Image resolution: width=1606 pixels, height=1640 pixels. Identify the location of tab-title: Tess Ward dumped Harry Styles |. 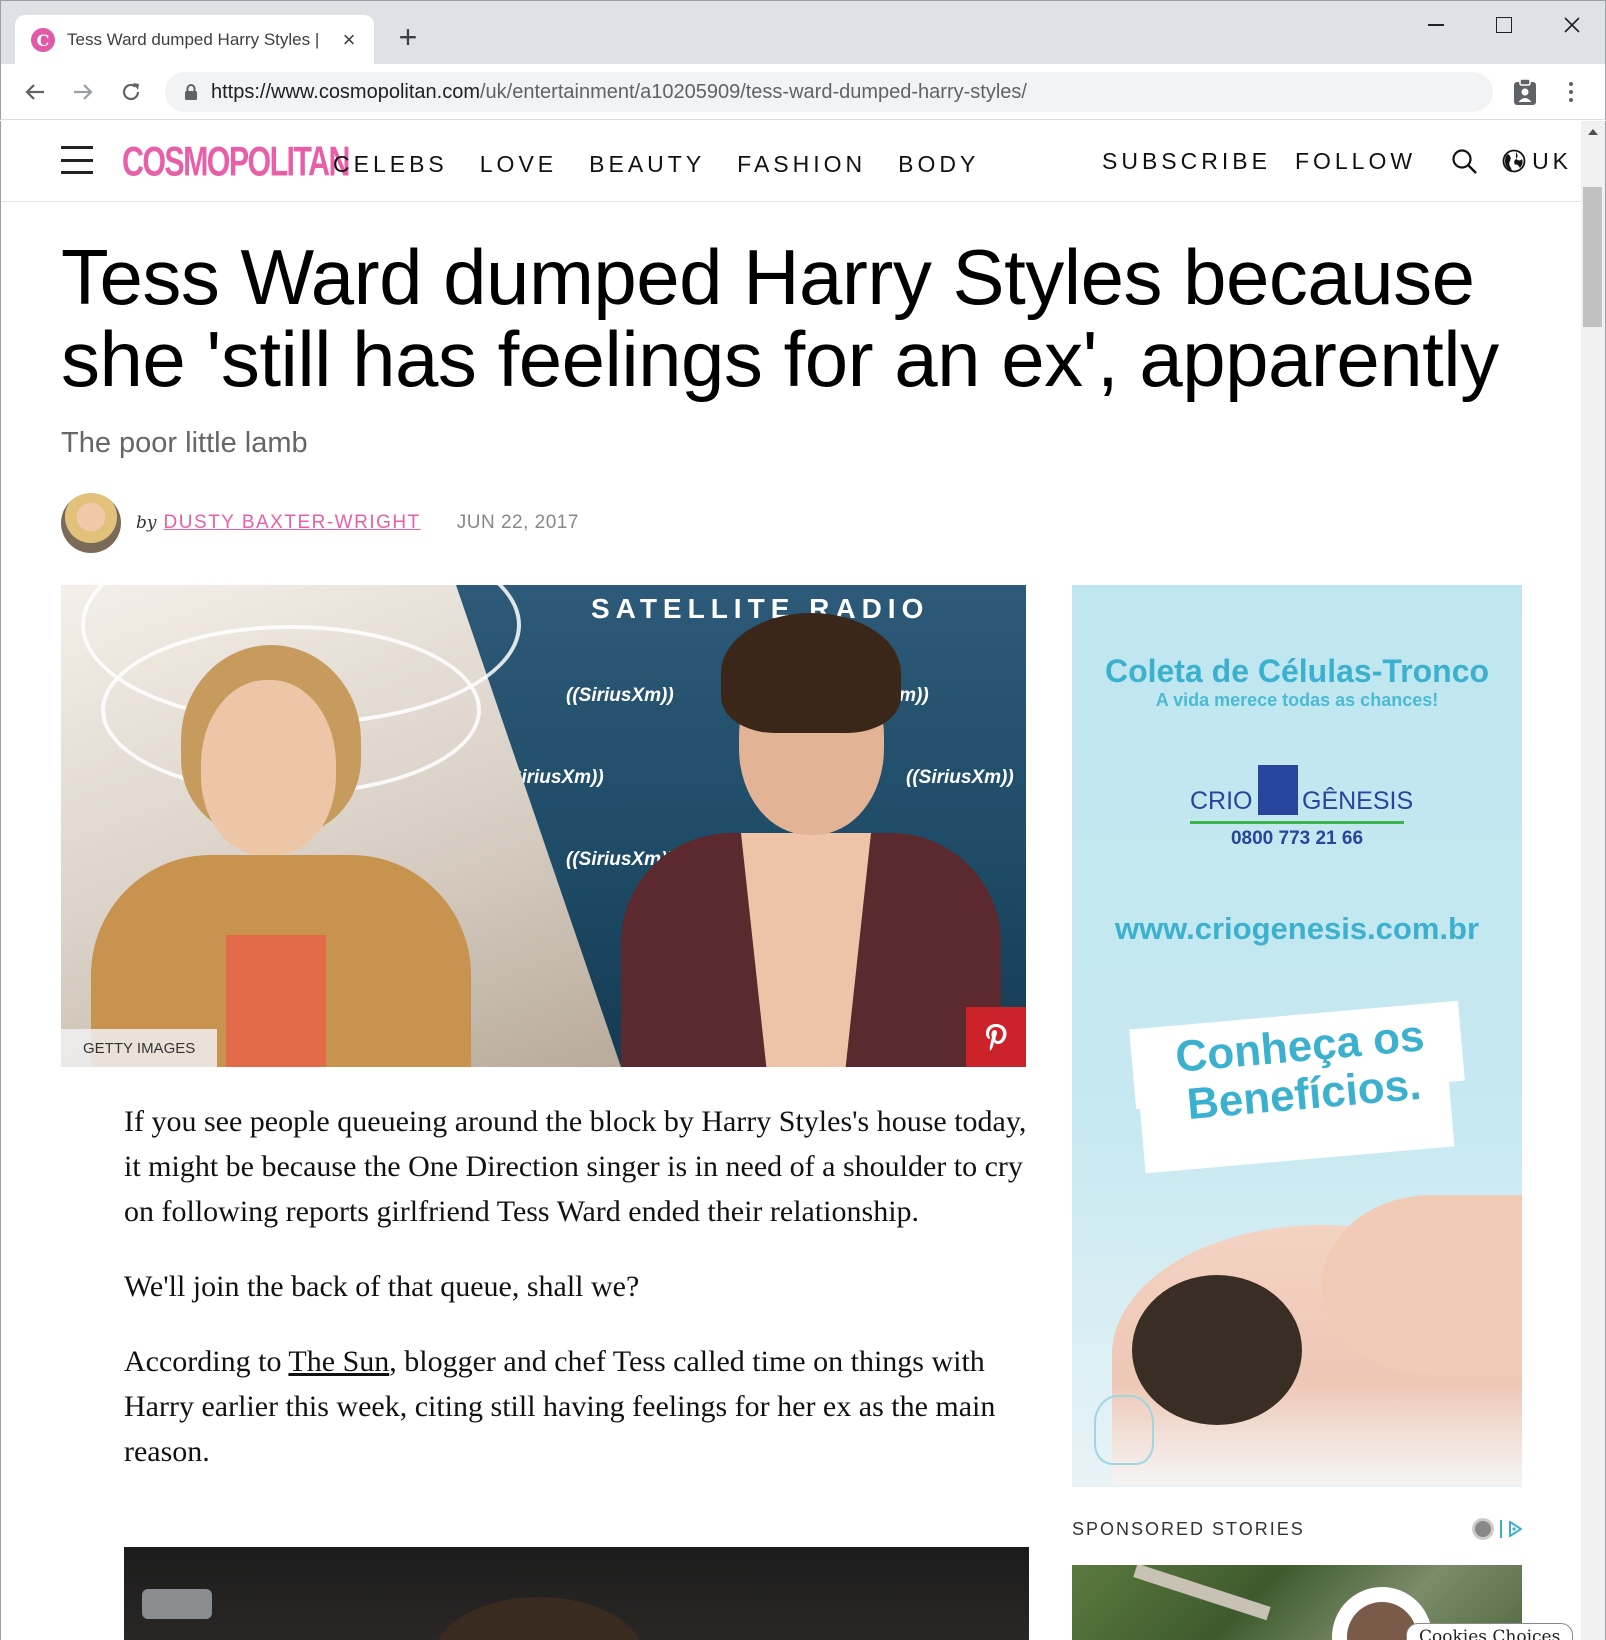
(193, 39).